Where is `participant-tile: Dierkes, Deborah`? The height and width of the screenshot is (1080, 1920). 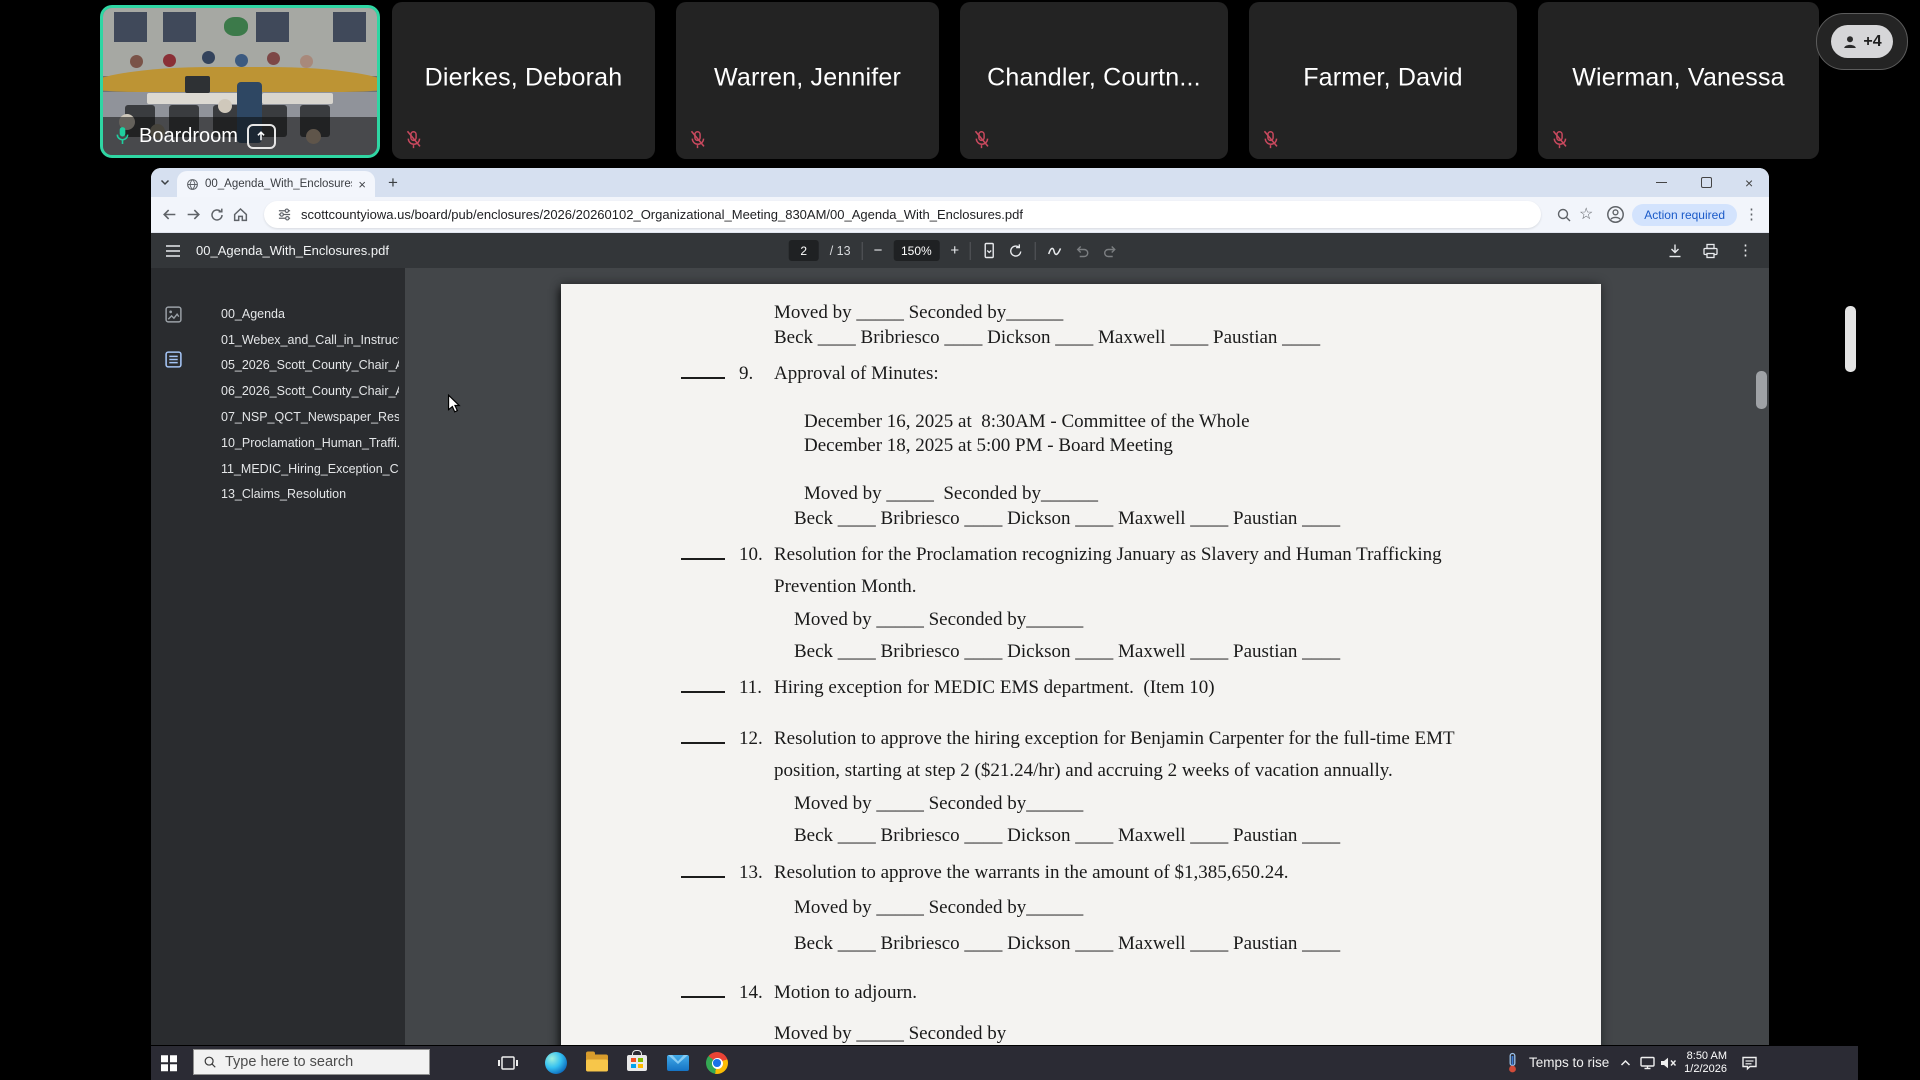
participant-tile: Dierkes, Deborah is located at coordinates (523, 80).